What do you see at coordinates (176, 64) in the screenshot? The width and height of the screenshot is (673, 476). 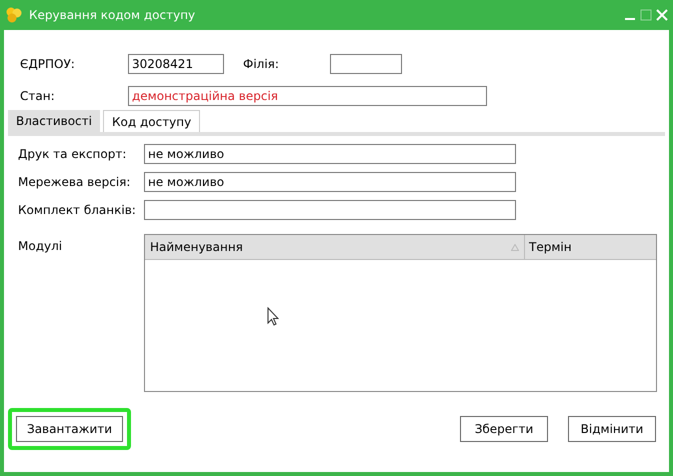 I see `input-field: 30208421` at bounding box center [176, 64].